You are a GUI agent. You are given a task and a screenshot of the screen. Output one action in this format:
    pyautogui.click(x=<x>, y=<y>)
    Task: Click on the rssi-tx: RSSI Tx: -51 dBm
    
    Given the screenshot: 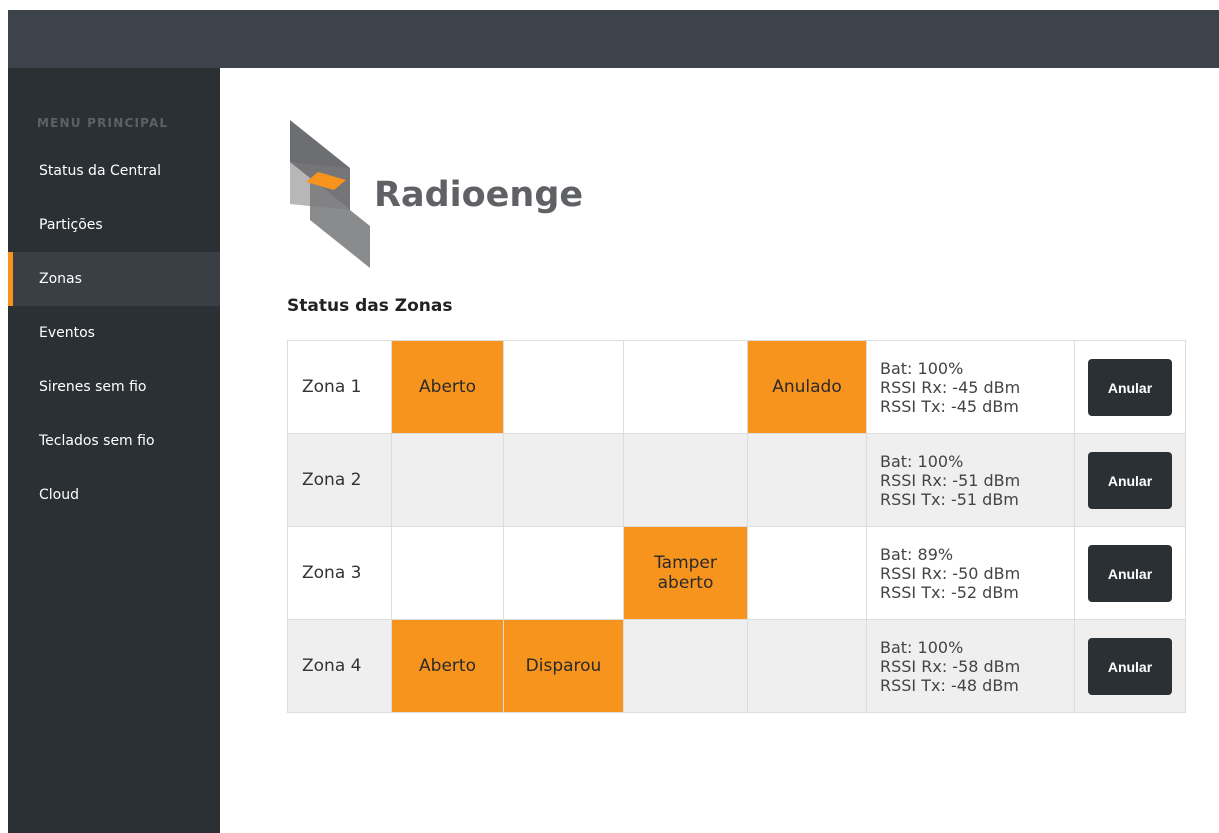 What is the action you would take?
    pyautogui.click(x=949, y=499)
    